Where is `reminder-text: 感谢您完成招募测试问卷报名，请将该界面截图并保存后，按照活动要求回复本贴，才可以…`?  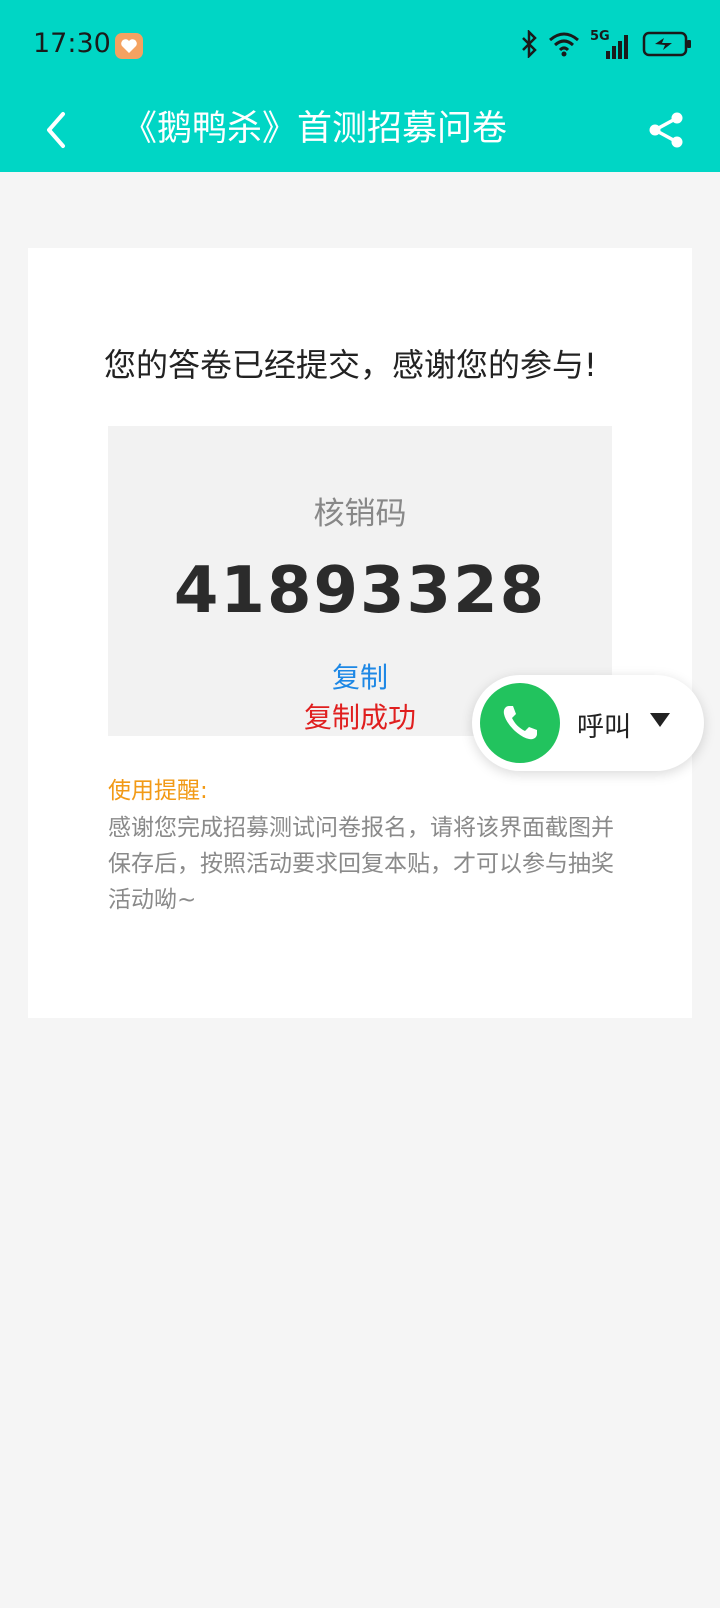 reminder-text: 感谢您完成招募测试问卷报名，请将该界面截图并保存后，按照活动要求回复本贴，才可以… is located at coordinates (361, 864).